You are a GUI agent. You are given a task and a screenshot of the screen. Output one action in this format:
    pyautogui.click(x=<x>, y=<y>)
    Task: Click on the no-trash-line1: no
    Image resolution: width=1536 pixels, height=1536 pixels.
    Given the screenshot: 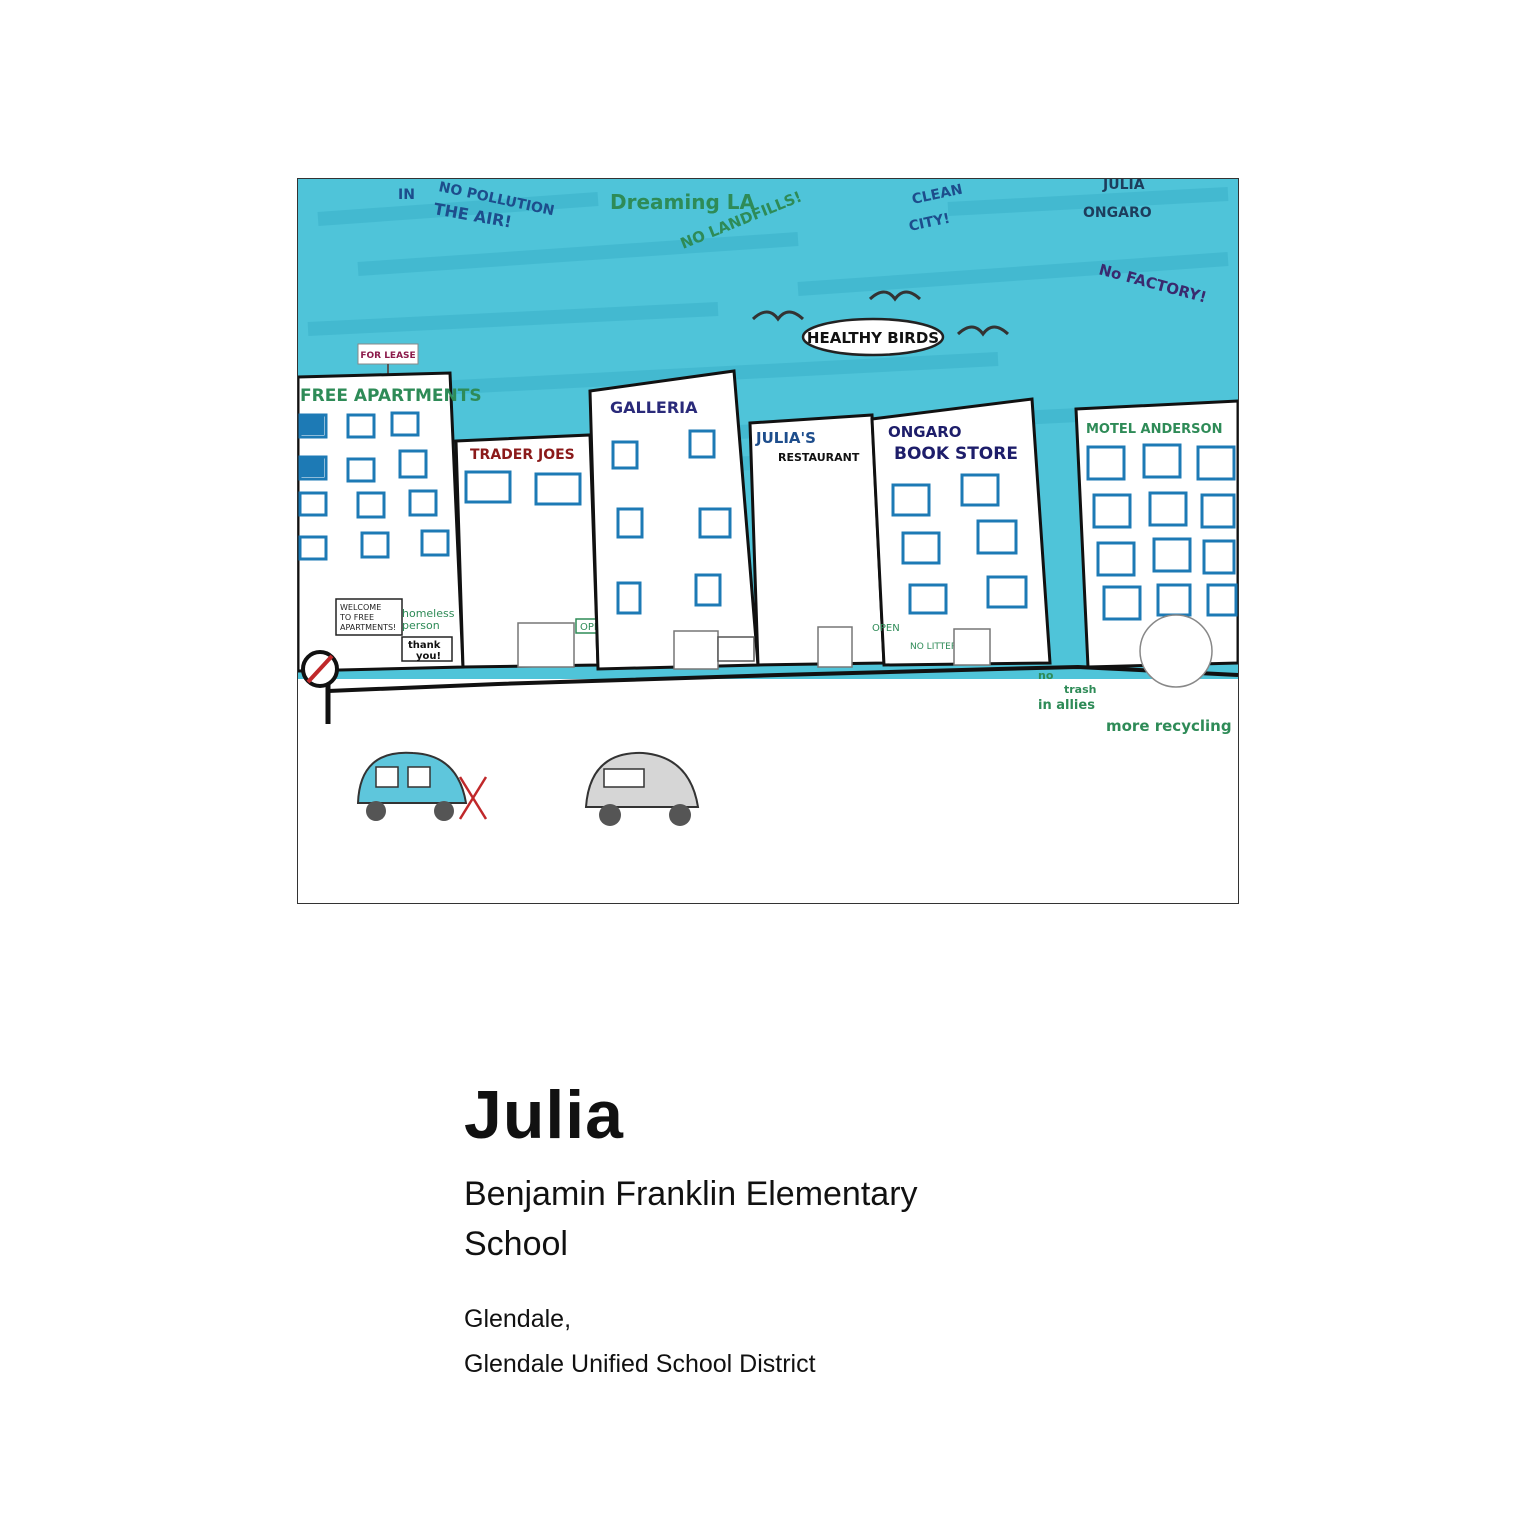 What is the action you would take?
    pyautogui.click(x=1046, y=675)
    